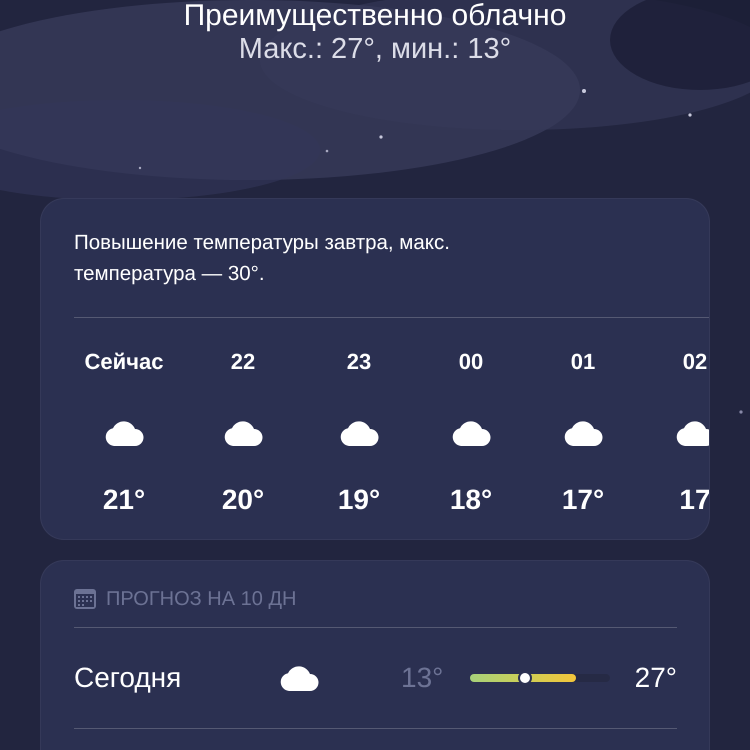  I want to click on hour-label: Сейчас, so click(124, 362).